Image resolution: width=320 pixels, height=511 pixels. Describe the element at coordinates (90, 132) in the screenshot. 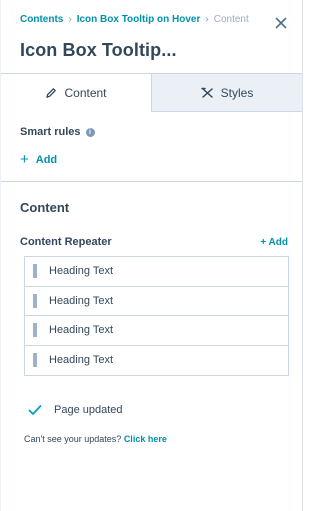

I see `info-icon: i` at that location.